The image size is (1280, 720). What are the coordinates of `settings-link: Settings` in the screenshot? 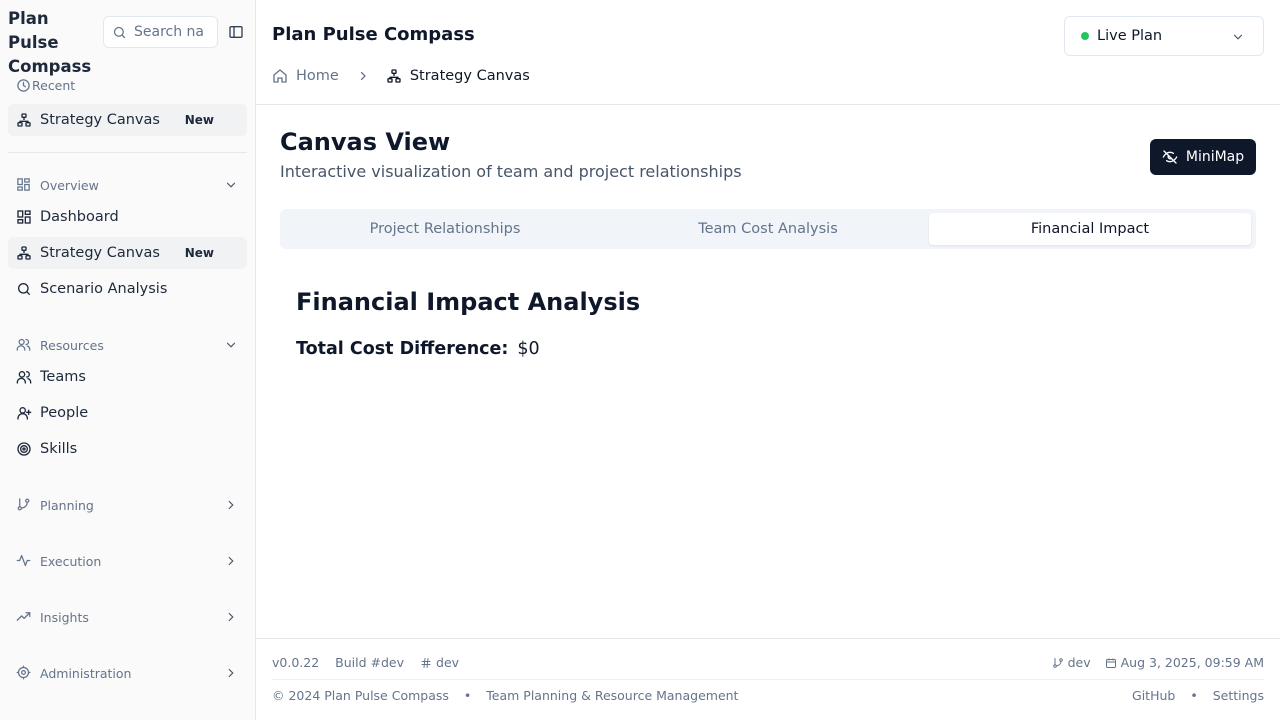 It's located at (1238, 695).